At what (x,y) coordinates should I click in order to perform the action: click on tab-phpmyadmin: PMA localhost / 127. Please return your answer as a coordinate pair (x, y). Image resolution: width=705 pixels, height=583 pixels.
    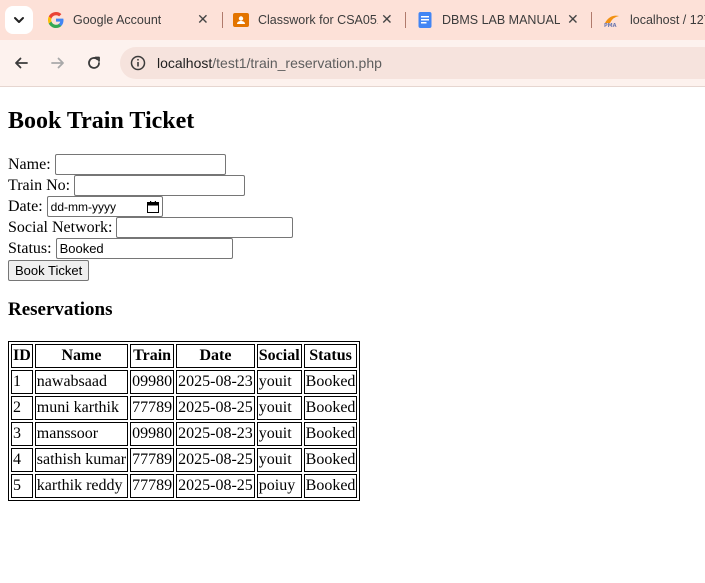
    Looking at the image, I should click on (654, 20).